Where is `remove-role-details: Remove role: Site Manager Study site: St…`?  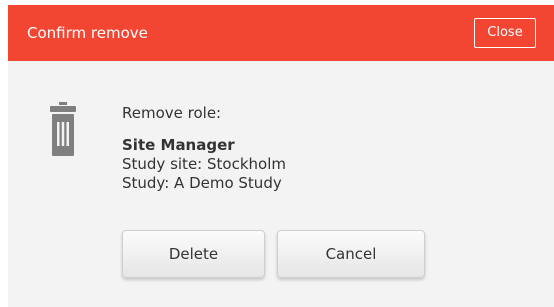 remove-role-details: Remove role: Site Manager Study site: St… is located at coordinates (204, 148).